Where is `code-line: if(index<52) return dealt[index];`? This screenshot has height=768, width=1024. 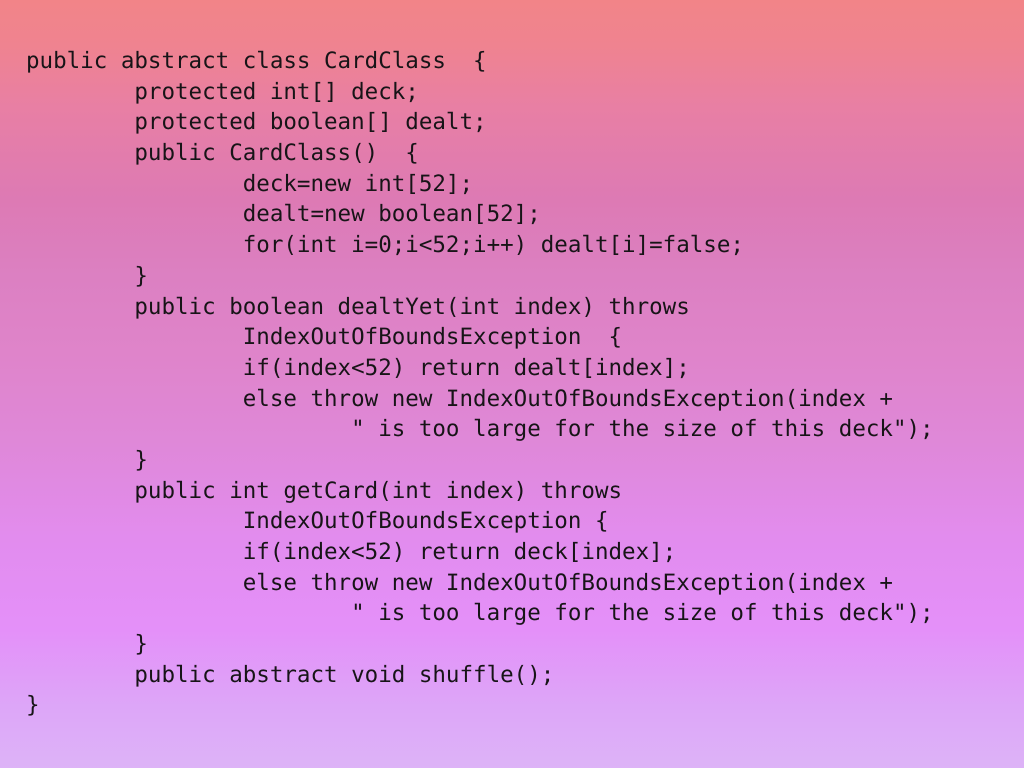 code-line: if(index<52) return dealt[index]; is located at coordinates (358, 367).